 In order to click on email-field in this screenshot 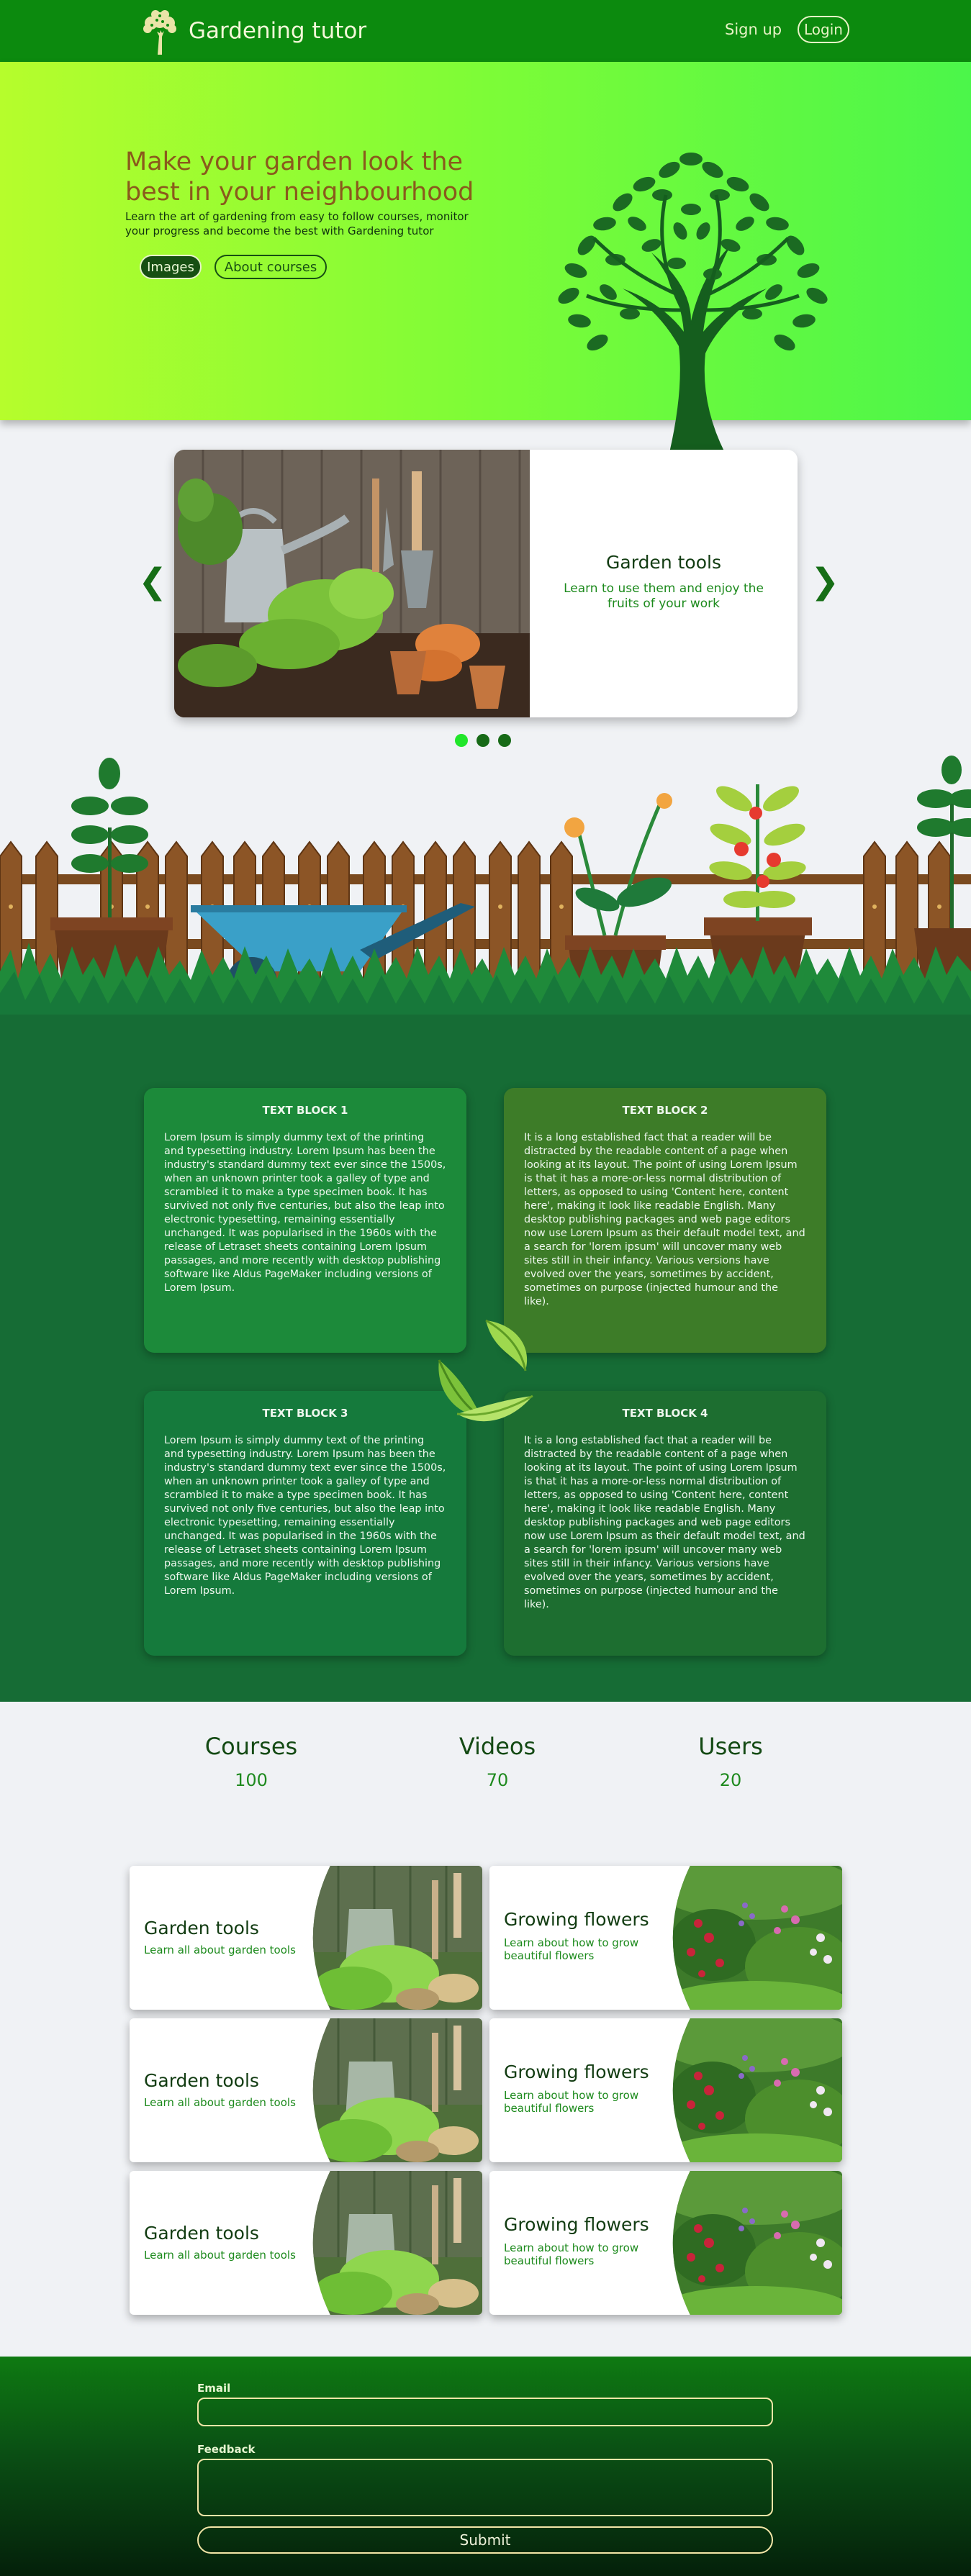, I will do `click(485, 2412)`.